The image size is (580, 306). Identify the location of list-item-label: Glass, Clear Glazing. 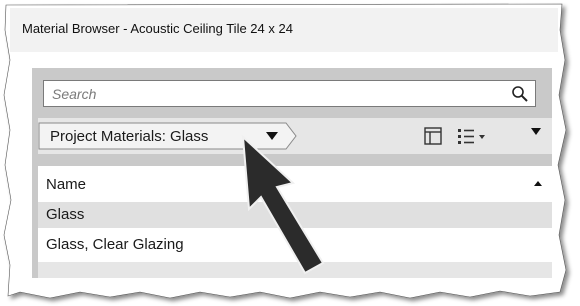
(115, 244).